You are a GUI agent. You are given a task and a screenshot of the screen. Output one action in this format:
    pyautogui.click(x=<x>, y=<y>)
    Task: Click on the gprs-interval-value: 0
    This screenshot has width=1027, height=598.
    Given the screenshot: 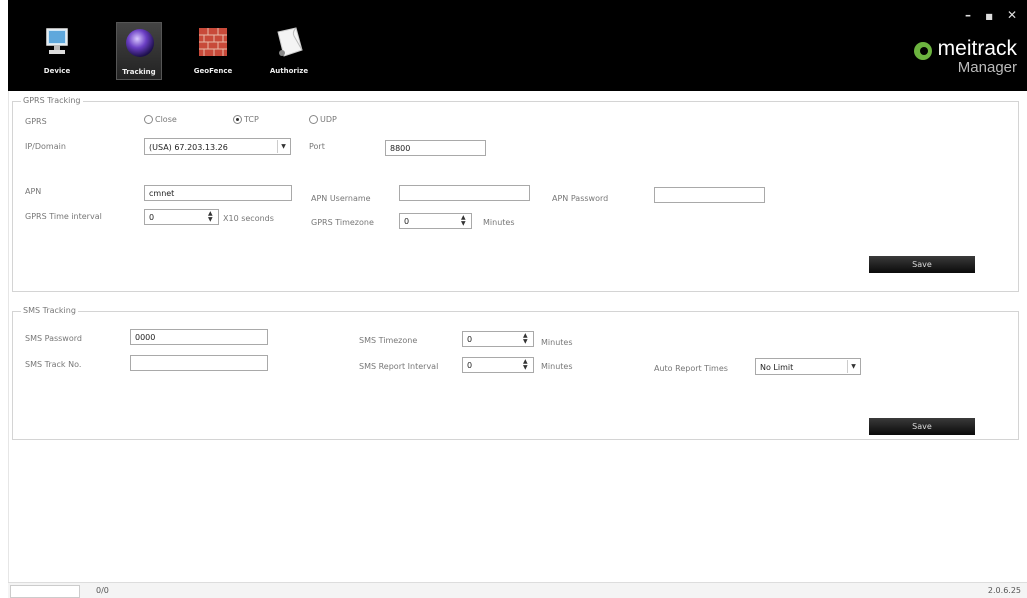 What is the action you would take?
    pyautogui.click(x=152, y=217)
    